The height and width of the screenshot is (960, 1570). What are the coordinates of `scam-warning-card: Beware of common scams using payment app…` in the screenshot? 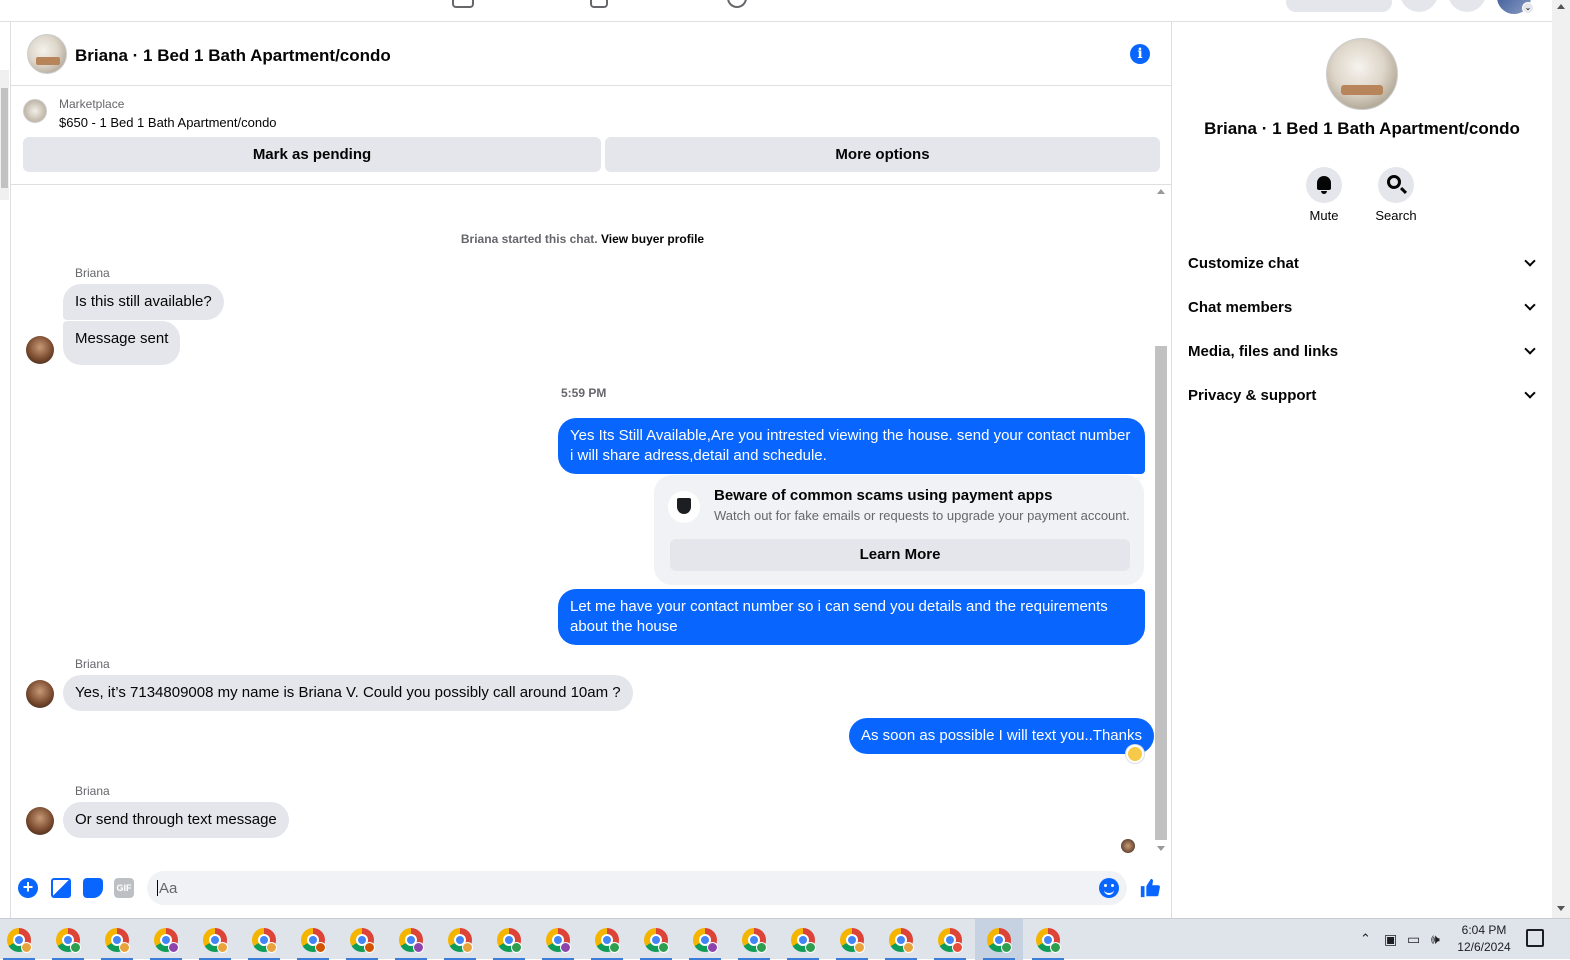 It's located at (899, 530).